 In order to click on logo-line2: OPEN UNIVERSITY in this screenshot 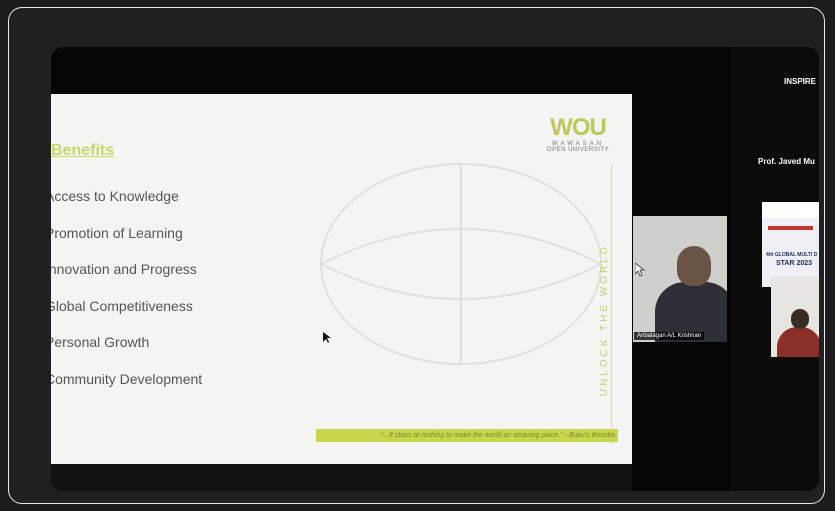, I will do `click(578, 150)`.